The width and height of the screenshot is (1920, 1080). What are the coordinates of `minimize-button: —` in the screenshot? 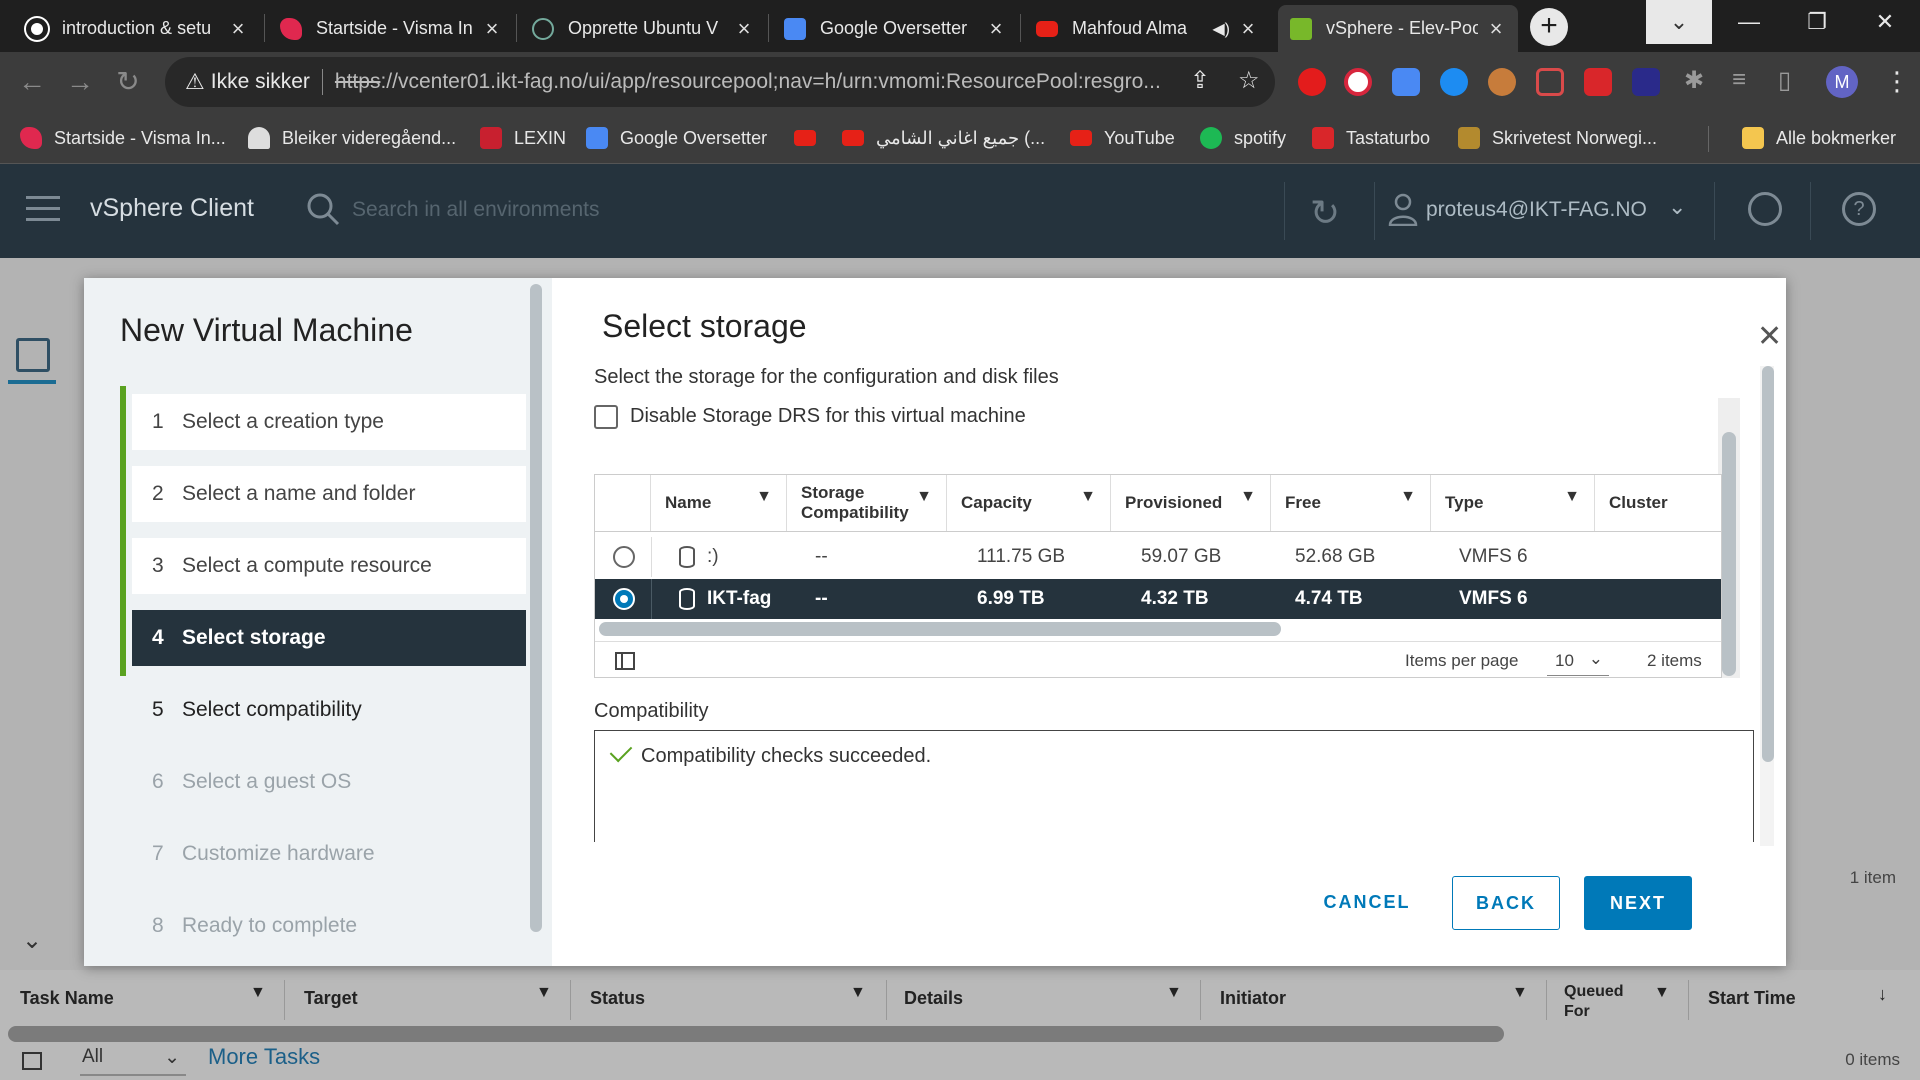 It's located at (1749, 22).